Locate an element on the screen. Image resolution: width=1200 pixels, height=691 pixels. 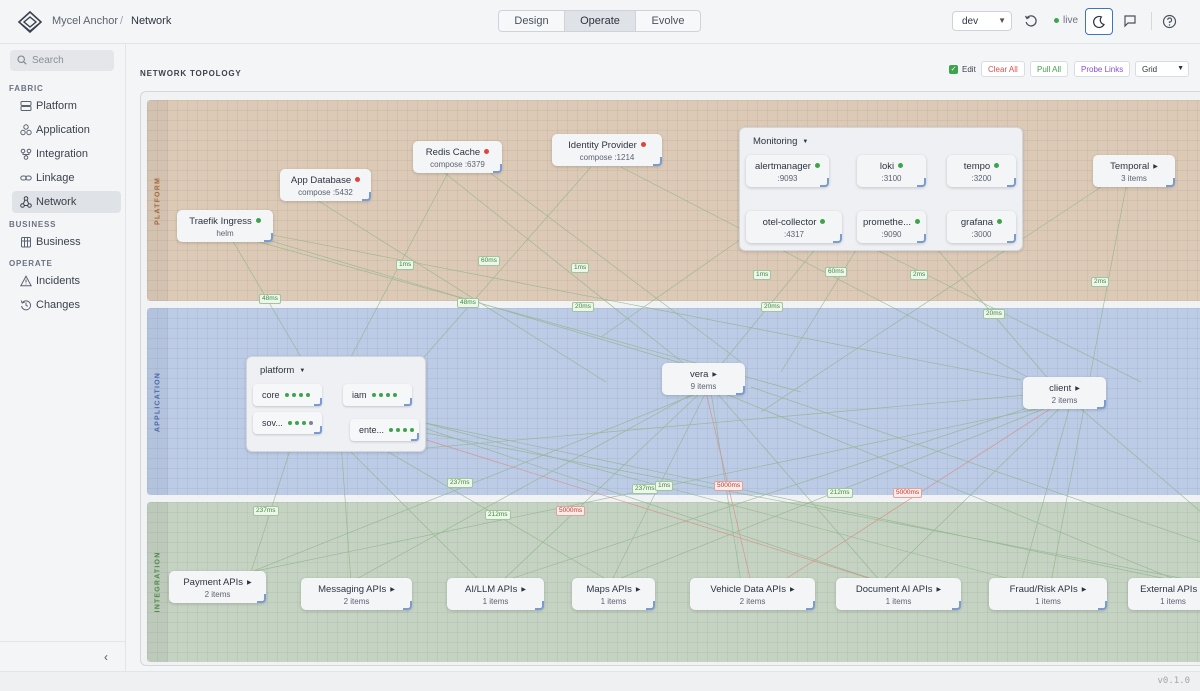
refresh-icon is located at coordinates (1031, 21).